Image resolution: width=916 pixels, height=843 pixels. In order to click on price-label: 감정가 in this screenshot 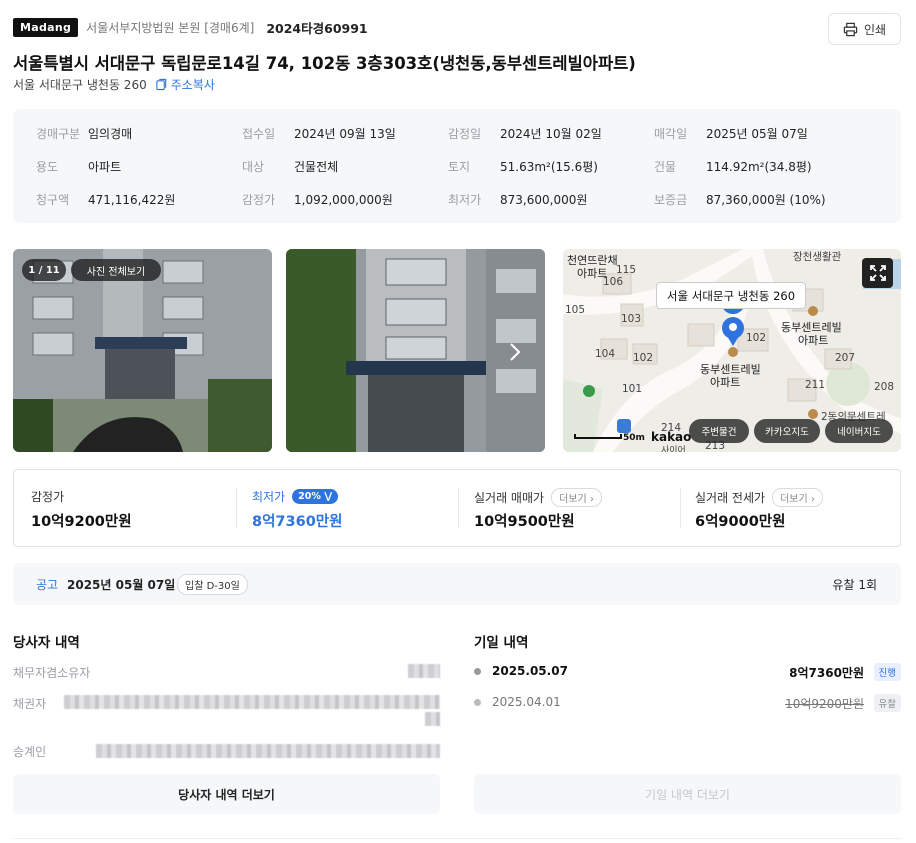, I will do `click(48, 497)`.